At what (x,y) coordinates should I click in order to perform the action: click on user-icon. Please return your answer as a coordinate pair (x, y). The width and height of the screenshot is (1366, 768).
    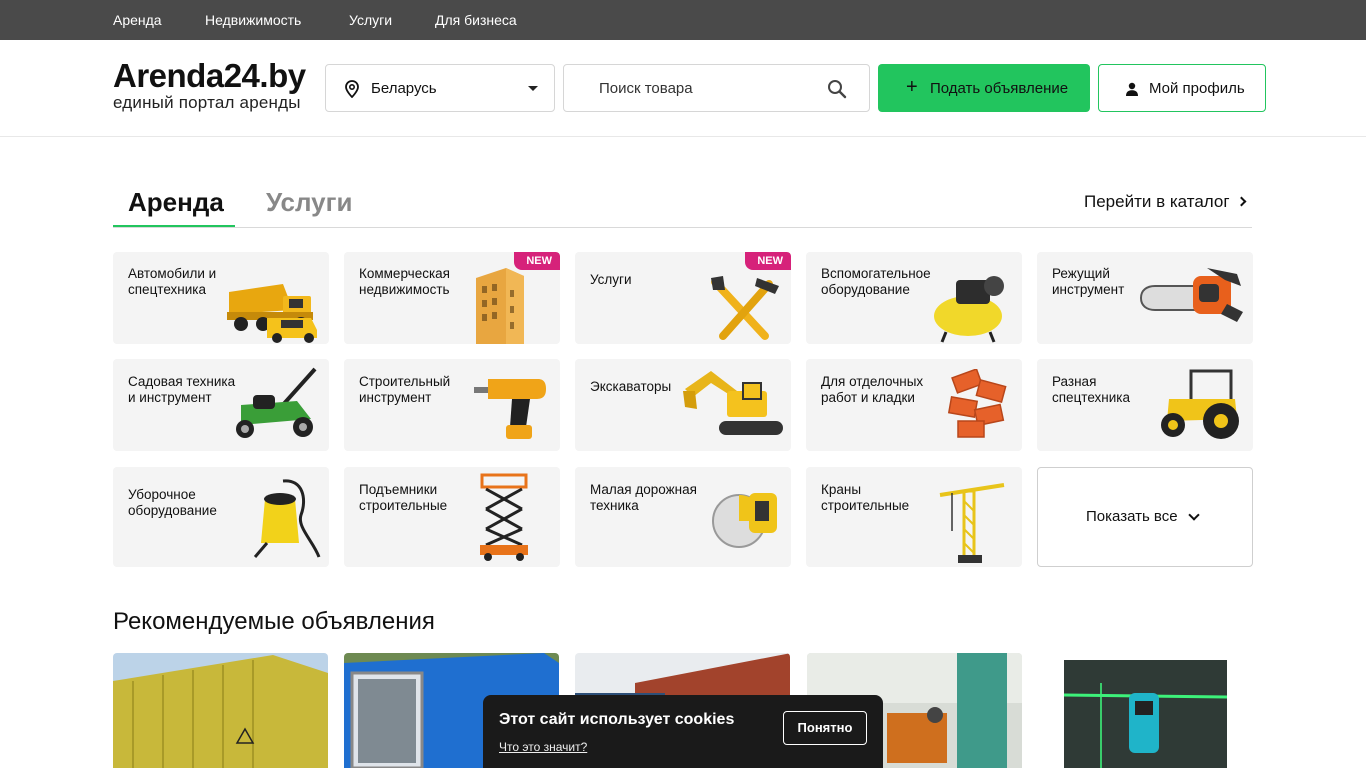
    Looking at the image, I should click on (1132, 89).